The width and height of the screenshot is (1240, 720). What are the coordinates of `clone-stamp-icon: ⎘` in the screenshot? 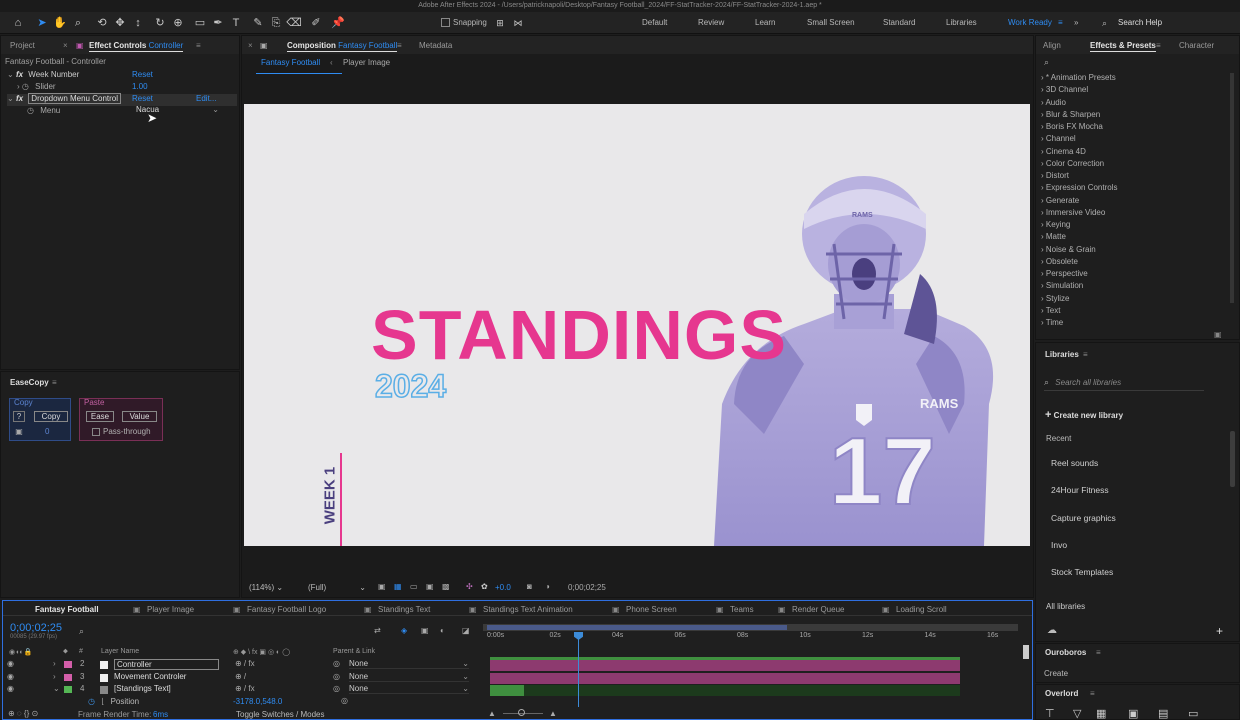 It's located at (276, 23).